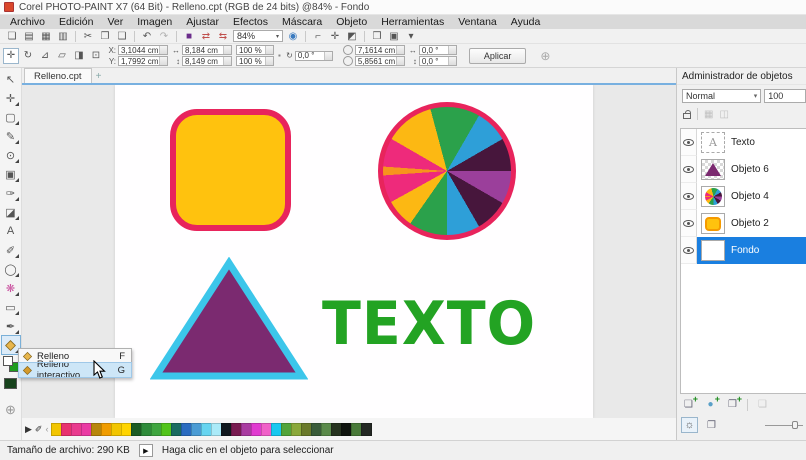 The image size is (806, 460). What do you see at coordinates (122, 36) in the screenshot?
I see `paste-icon: ❑` at bounding box center [122, 36].